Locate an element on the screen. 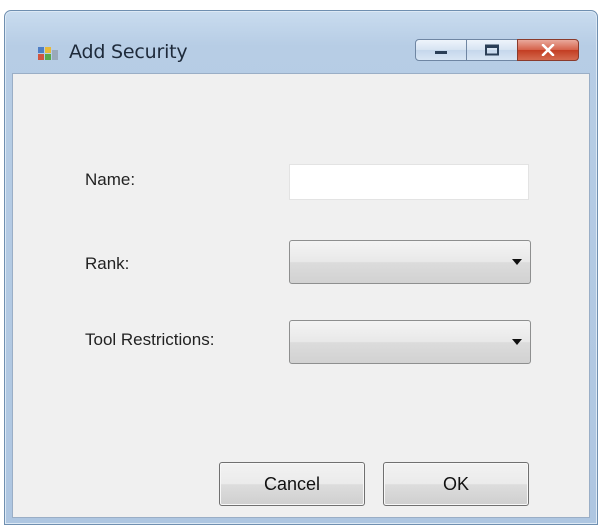 The width and height of the screenshot is (604, 532). window-title: Add Security is located at coordinates (128, 52).